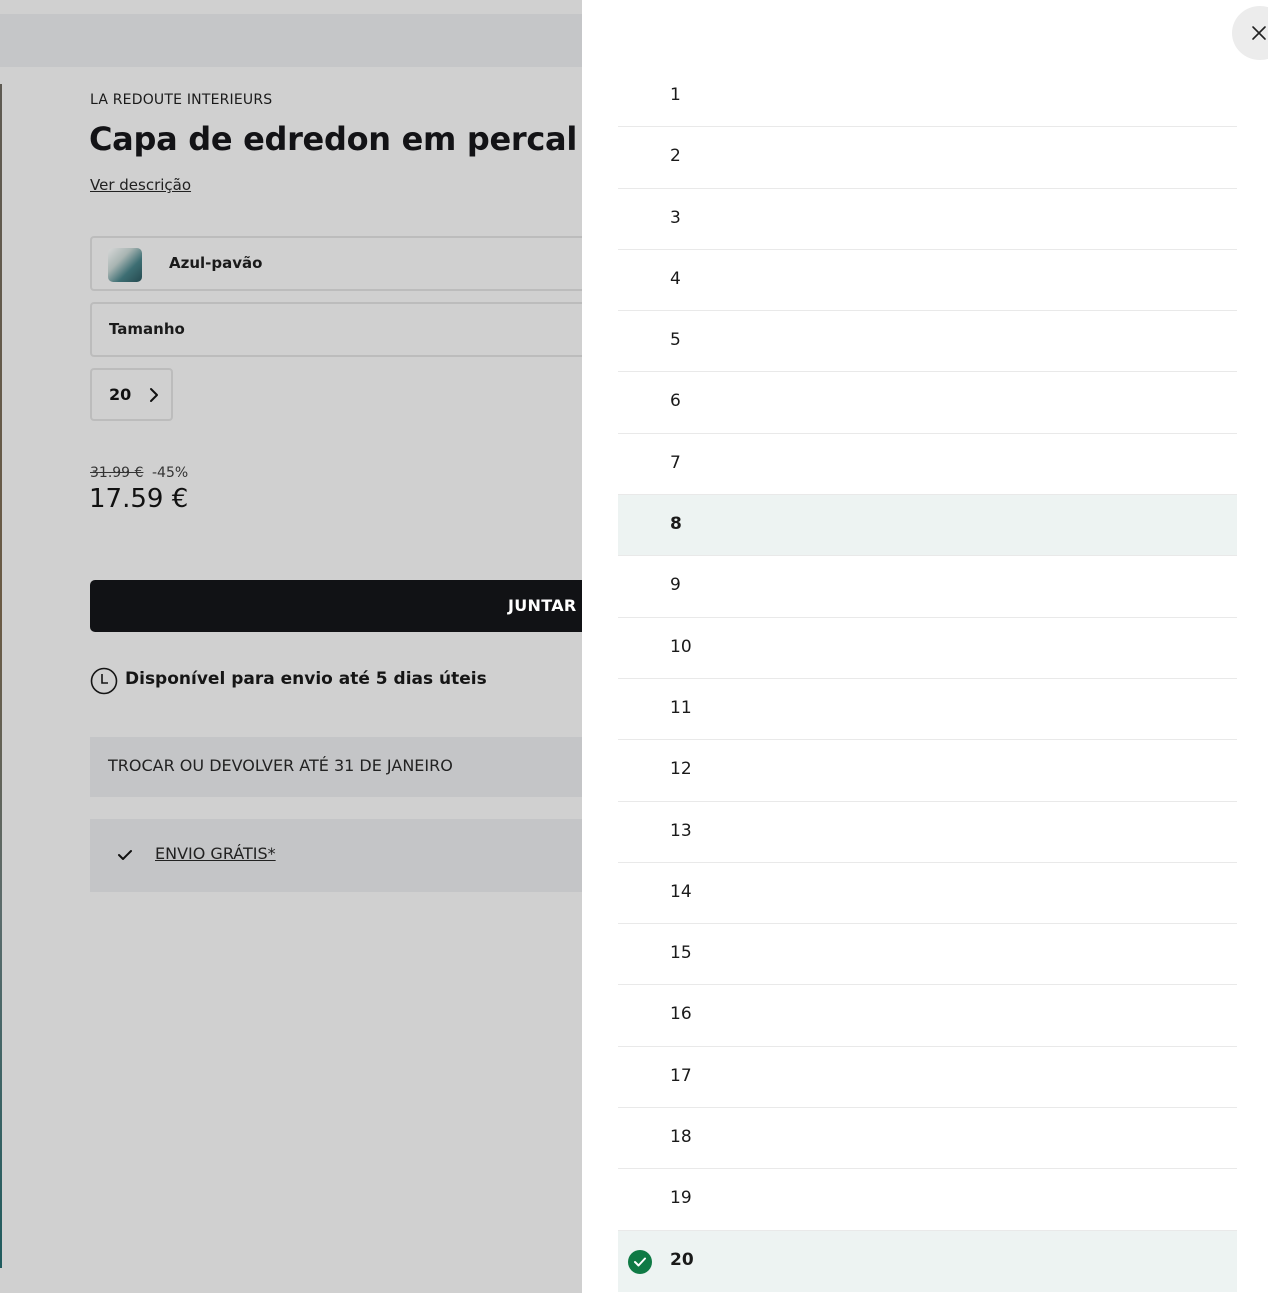 Image resolution: width=1268 pixels, height=1293 pixels. I want to click on quantity-option: 3, so click(927, 219).